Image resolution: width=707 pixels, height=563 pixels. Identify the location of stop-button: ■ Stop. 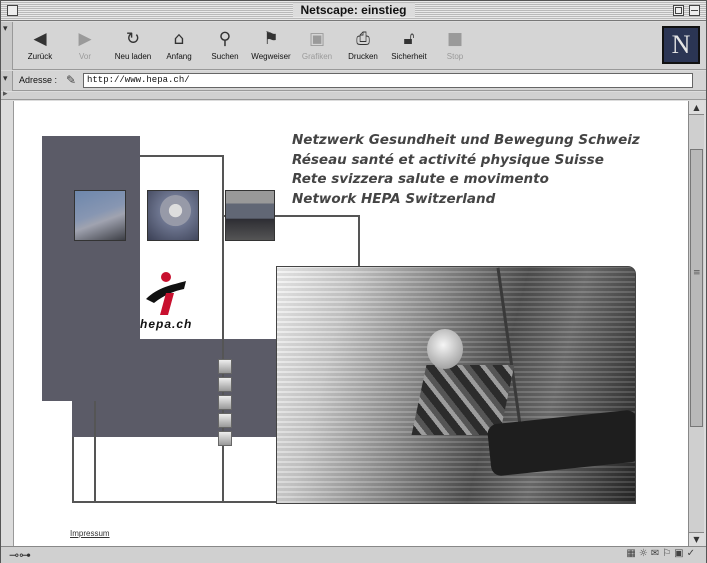
(455, 46).